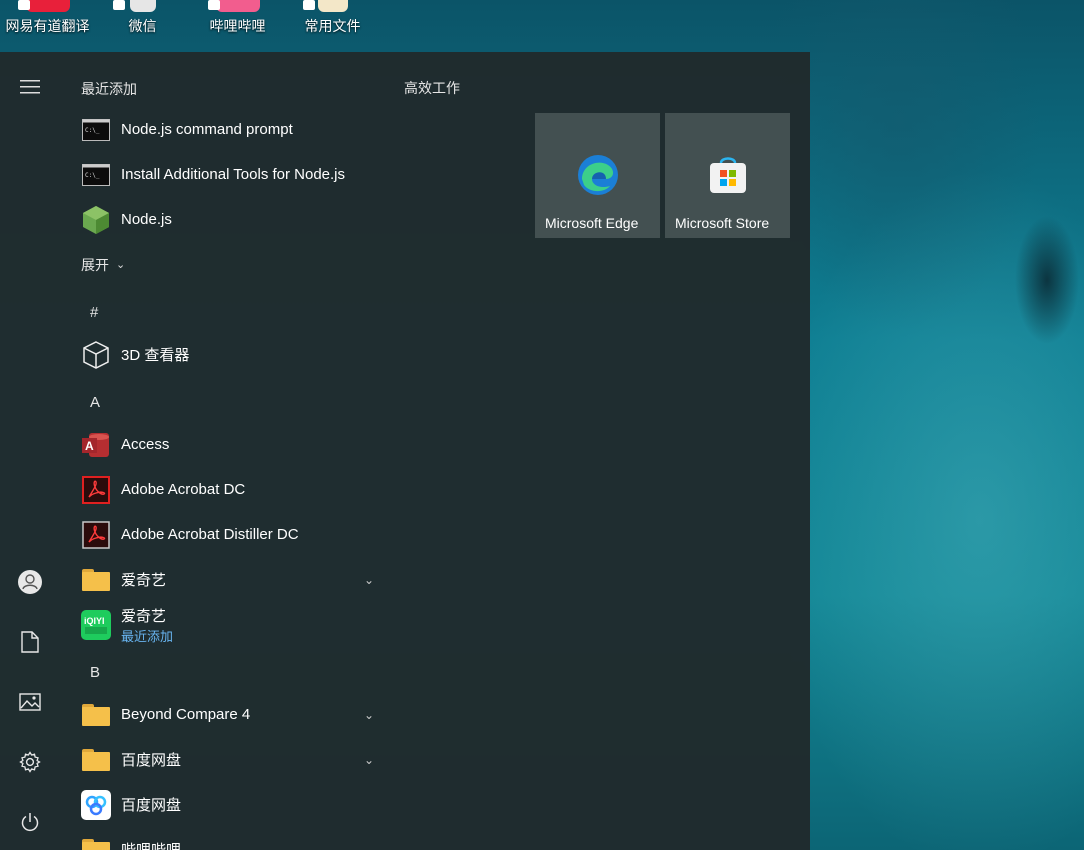  I want to click on expand-recent-button: 展开 ⌄, so click(225, 264).